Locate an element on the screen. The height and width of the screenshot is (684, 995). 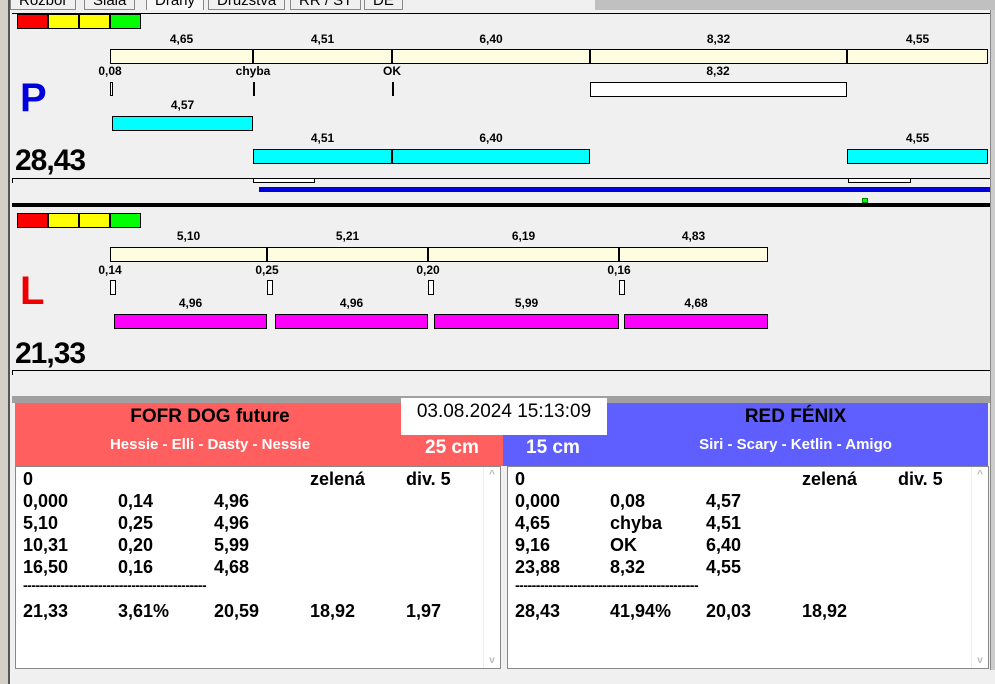
table-cell: 5,10 is located at coordinates (41, 523).